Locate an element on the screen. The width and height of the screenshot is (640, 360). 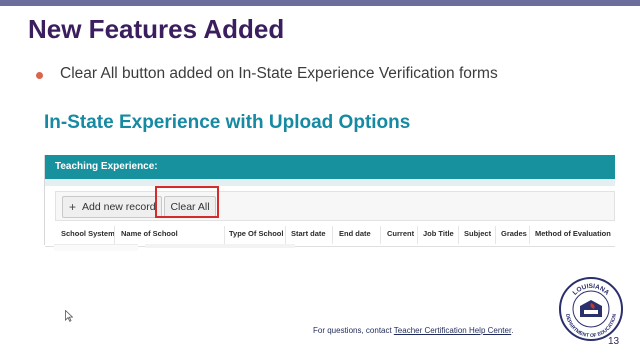
section-subtitle: In-State Experience with Upload Options is located at coordinates (227, 122).